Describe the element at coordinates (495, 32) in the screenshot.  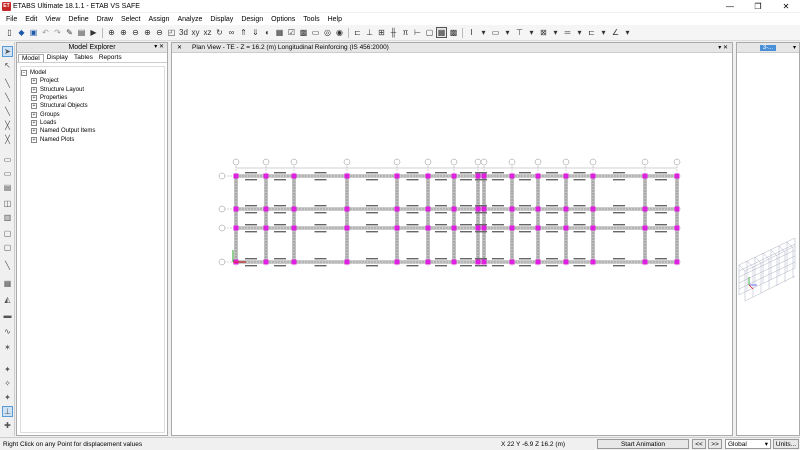
I see `dimension-icon: ▭` at that location.